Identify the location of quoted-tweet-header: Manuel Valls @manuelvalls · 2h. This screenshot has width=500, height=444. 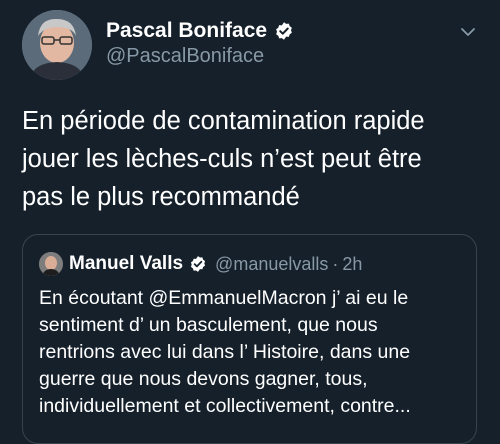
(200, 264).